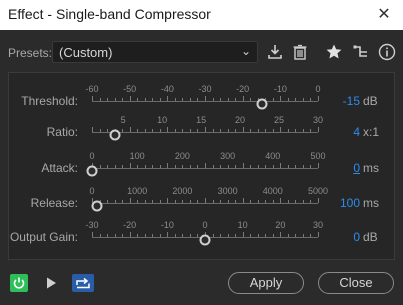 The image size is (403, 305). I want to click on apply-button: Apply, so click(266, 283).